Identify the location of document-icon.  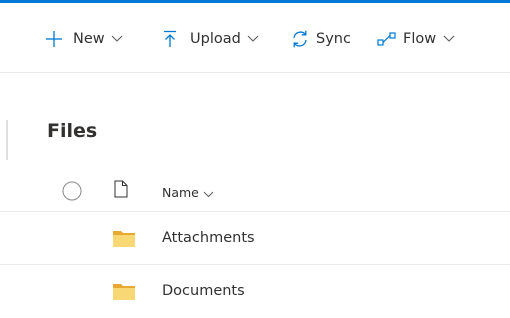
(121, 189).